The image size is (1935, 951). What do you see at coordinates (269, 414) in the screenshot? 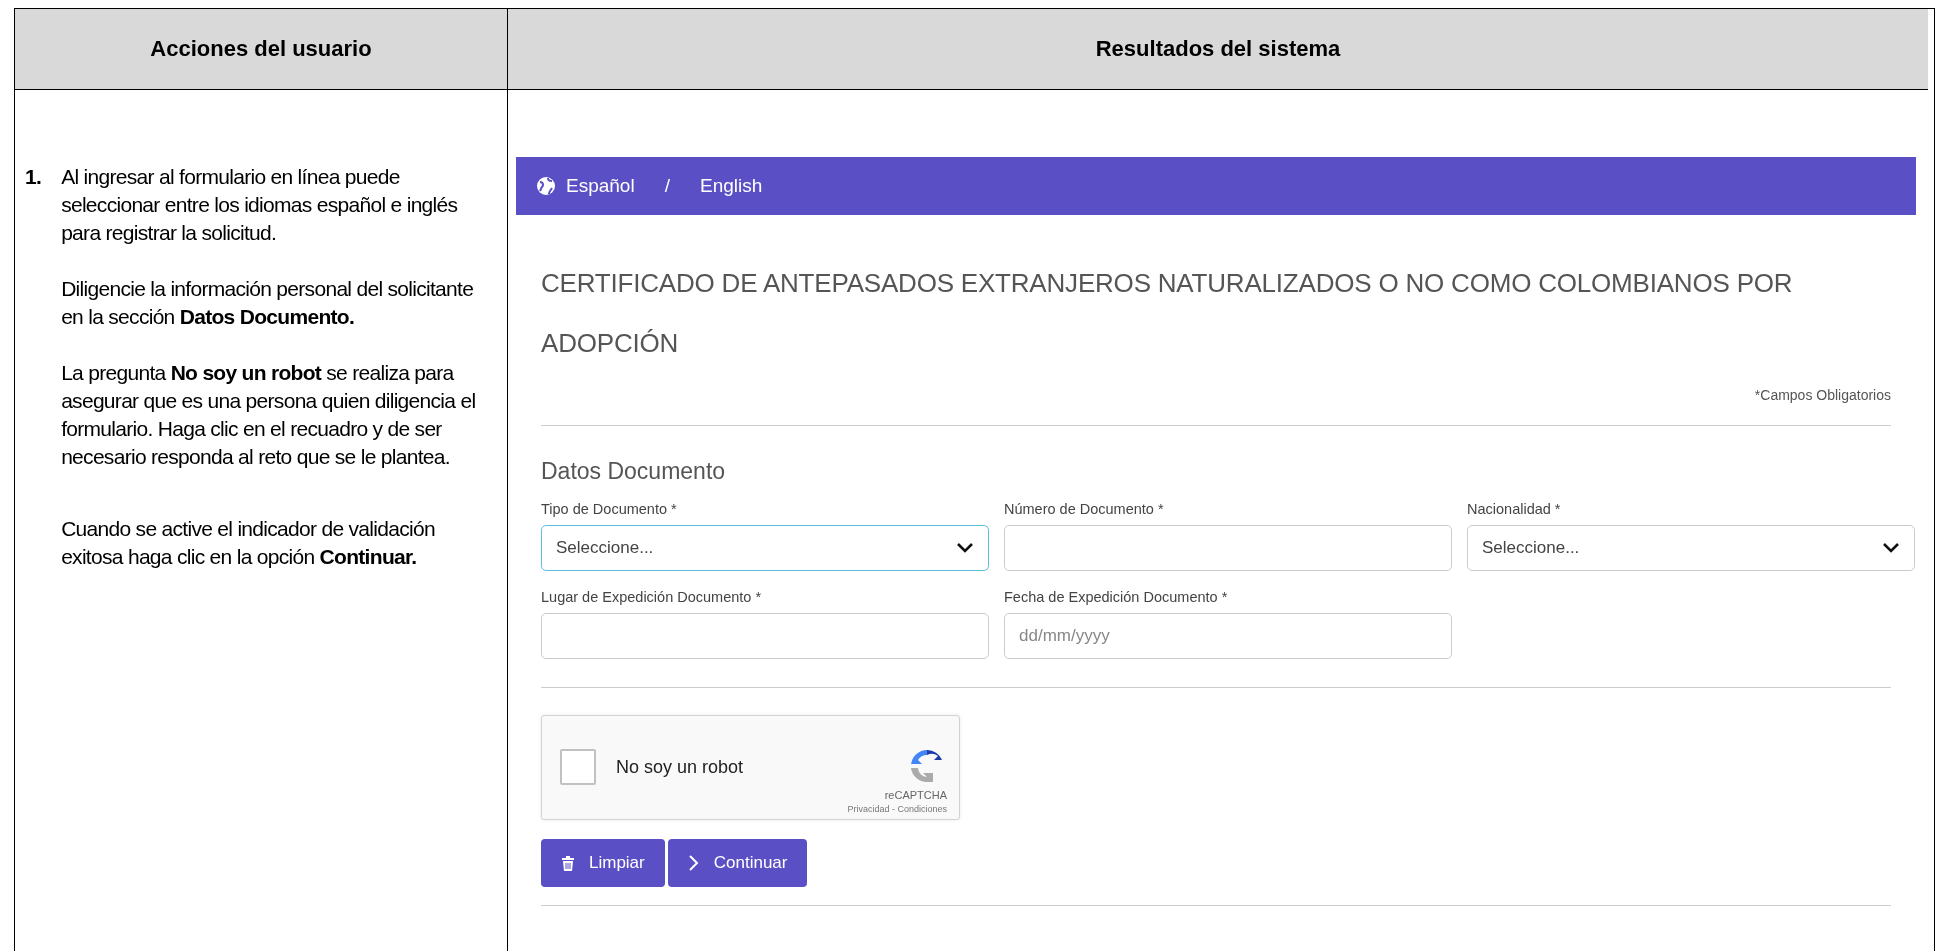
I see `instruction-paragraph: La pregunta No soy un robot se realiza para asegurar que es una persona quien diligencia el formulario. Haga clic en el recuadro y de ser necesario responda al reto que se le plantea.` at bounding box center [269, 414].